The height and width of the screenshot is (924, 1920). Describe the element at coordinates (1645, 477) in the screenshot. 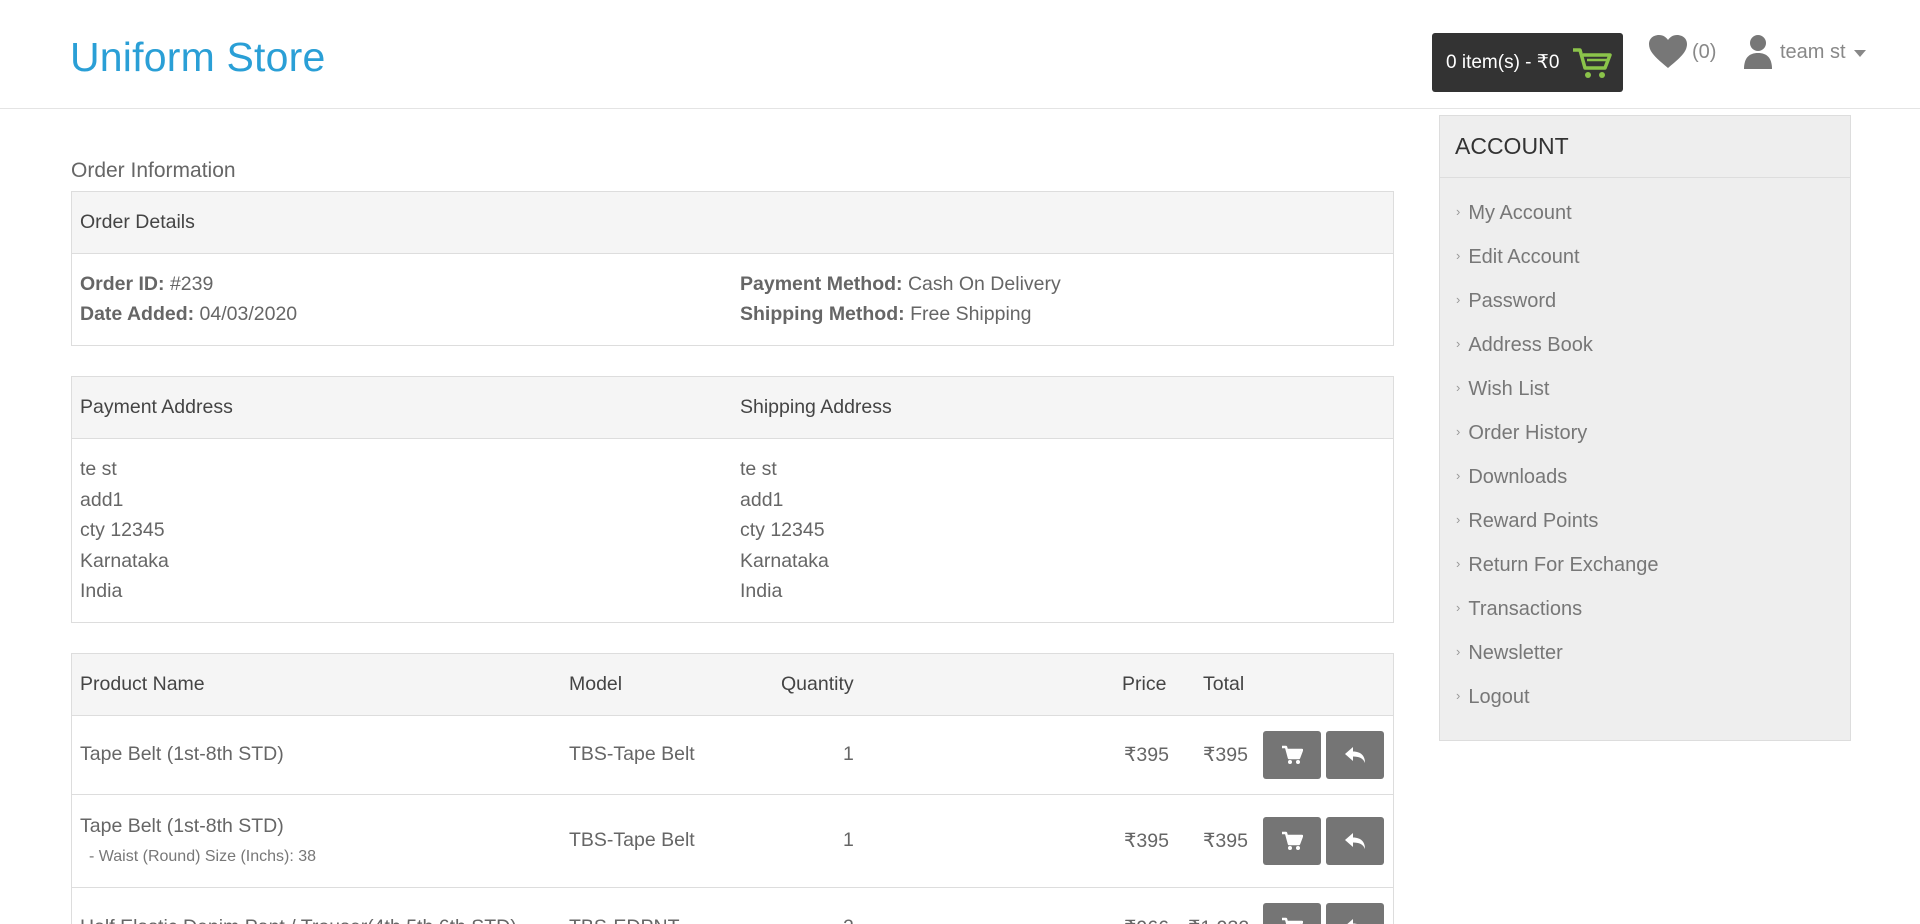

I see `sidebar-item-downloads: › Downloads` at that location.